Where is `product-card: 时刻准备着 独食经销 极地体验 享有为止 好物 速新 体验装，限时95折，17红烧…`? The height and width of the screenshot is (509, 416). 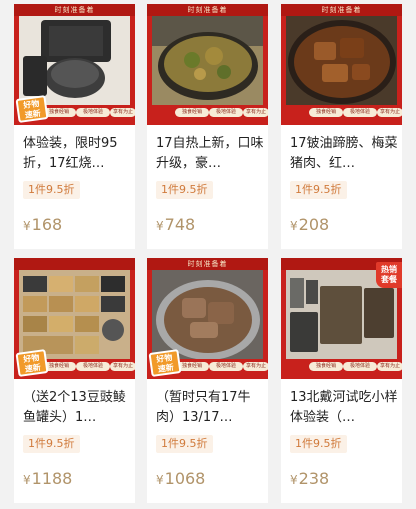 product-card: 时刻准备着 独食经销 极地体验 享有为止 好物 速新 体验装，限时95折，17红烧… is located at coordinates (74, 126).